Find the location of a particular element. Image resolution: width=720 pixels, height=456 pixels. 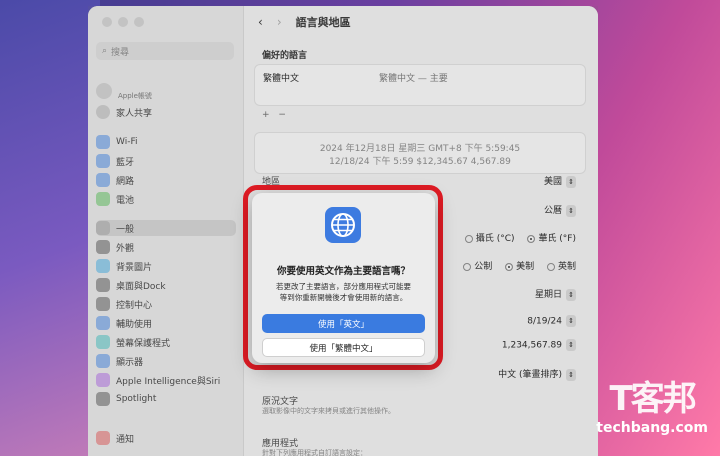

watermark-logo: T客邦 is located at coordinates (653, 399).